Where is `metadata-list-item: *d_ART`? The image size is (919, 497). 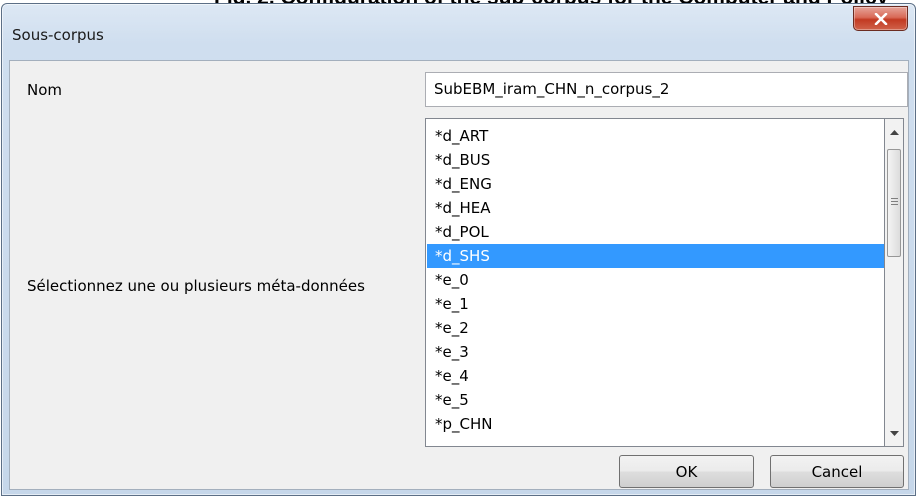
metadata-list-item: *d_ART is located at coordinates (655, 136).